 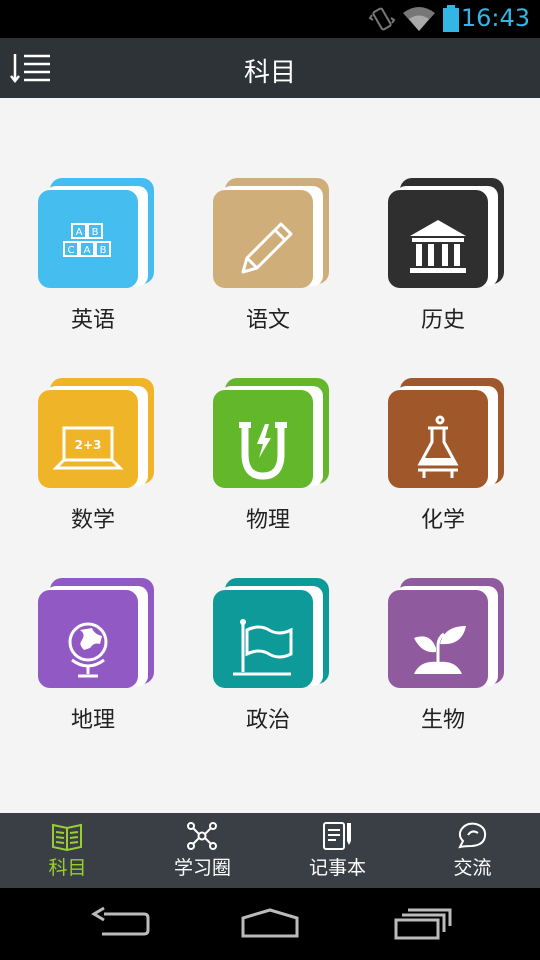 I want to click on recent-apps-icon, so click(x=423, y=924).